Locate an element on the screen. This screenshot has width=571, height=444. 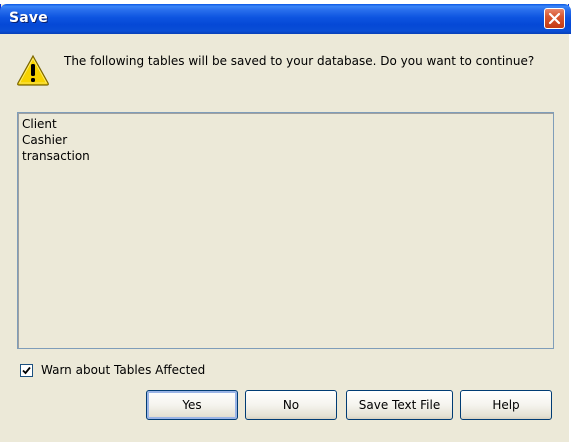
window-title: Save is located at coordinates (28, 18).